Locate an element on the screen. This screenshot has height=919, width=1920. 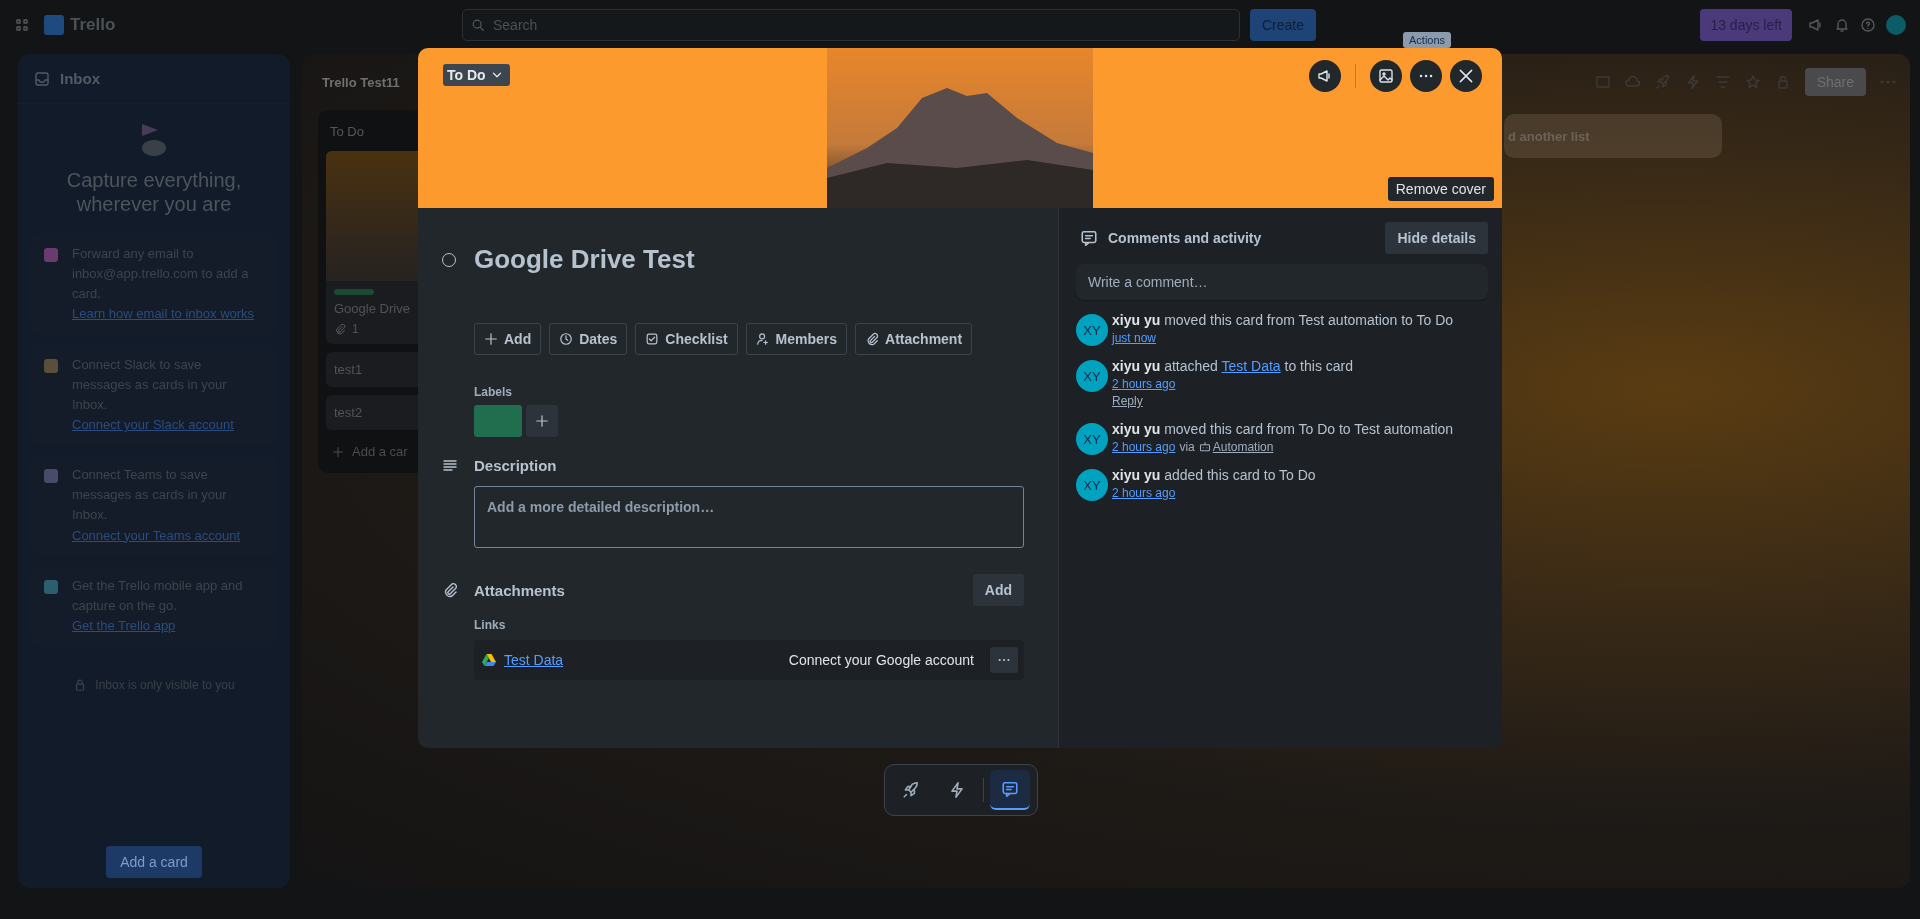
reply-link: Reply is located at coordinates (1127, 401).